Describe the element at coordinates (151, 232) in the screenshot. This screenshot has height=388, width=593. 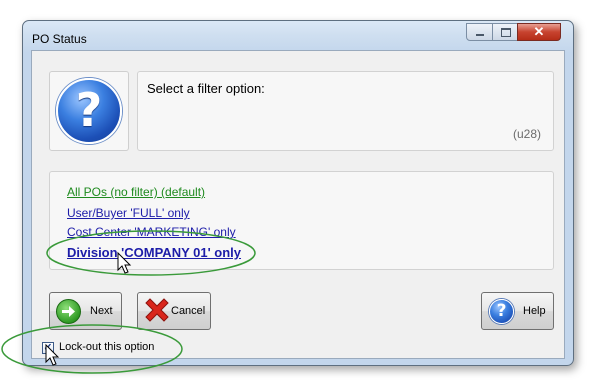
I see `option-cost-center-link: Cost Center 'MARKETING' only` at that location.